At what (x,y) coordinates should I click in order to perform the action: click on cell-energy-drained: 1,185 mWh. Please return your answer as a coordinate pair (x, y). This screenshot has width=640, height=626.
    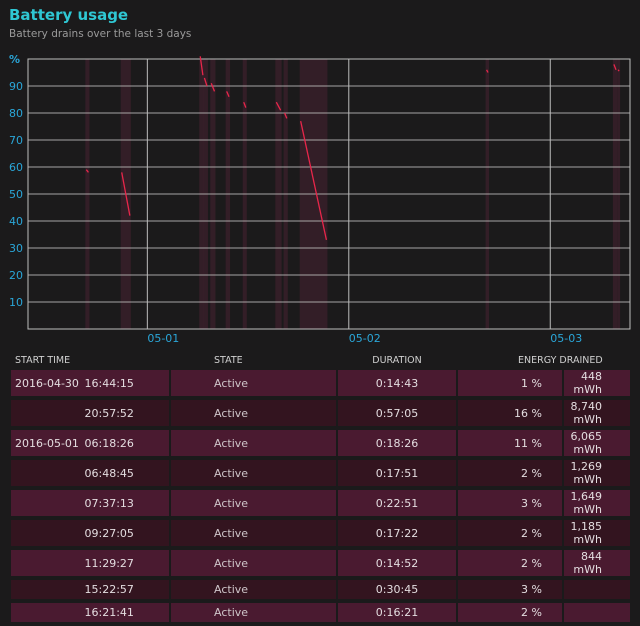
    Looking at the image, I should click on (597, 533).